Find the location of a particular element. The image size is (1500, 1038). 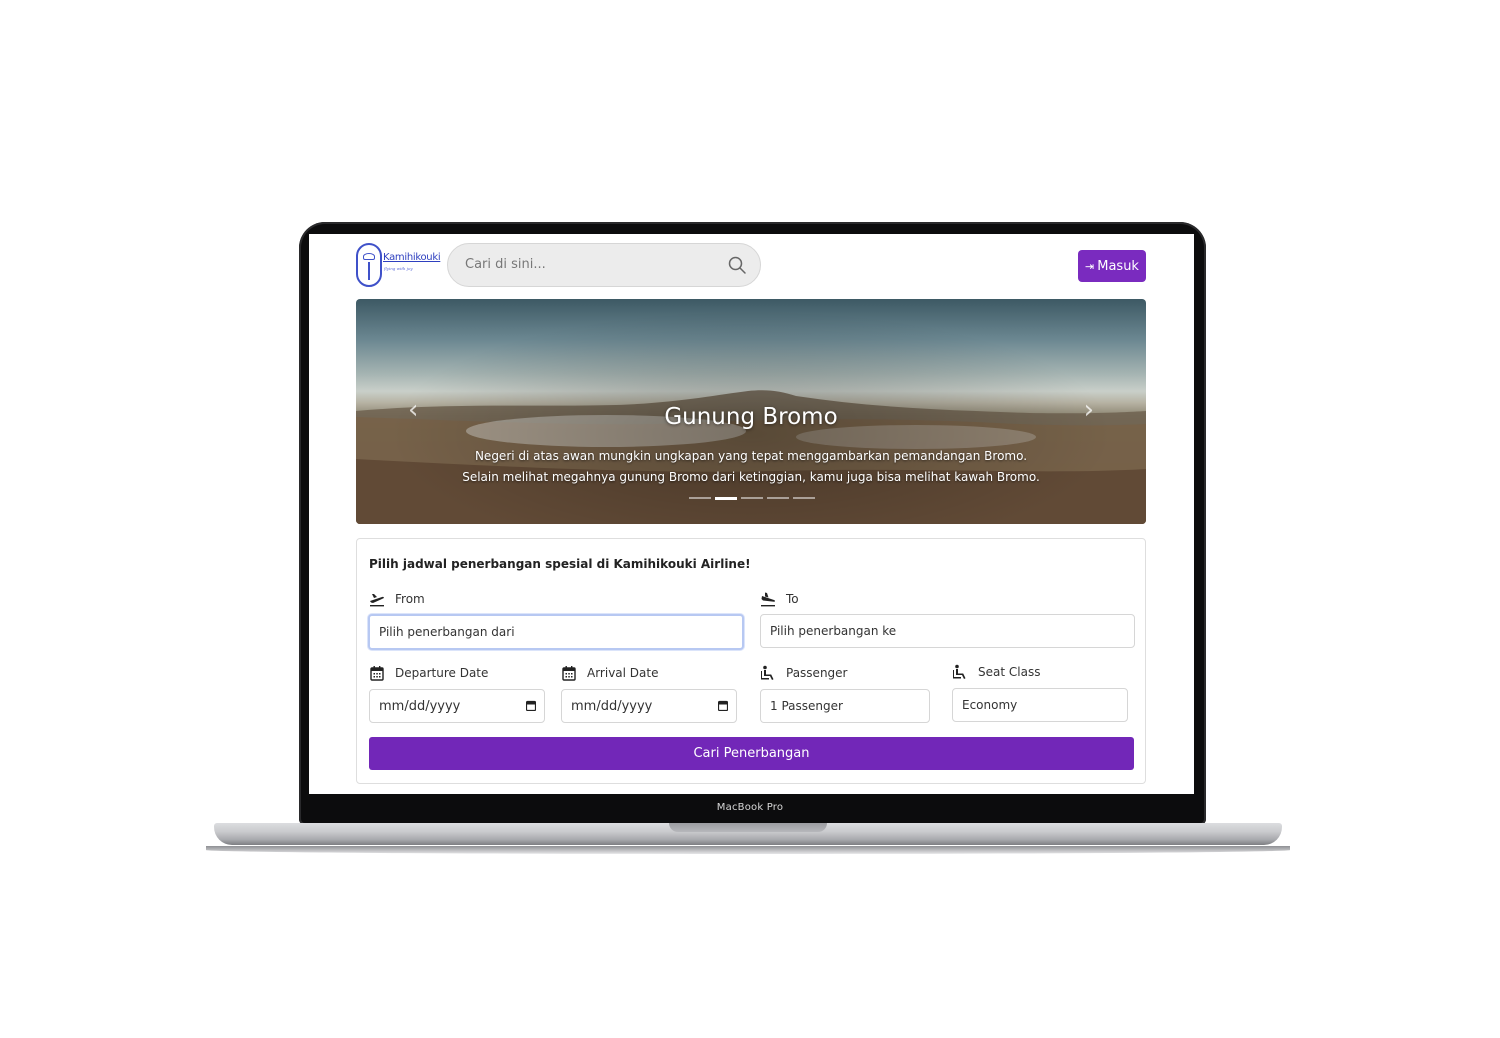

passenger-label-text: Passenger is located at coordinates (817, 673).